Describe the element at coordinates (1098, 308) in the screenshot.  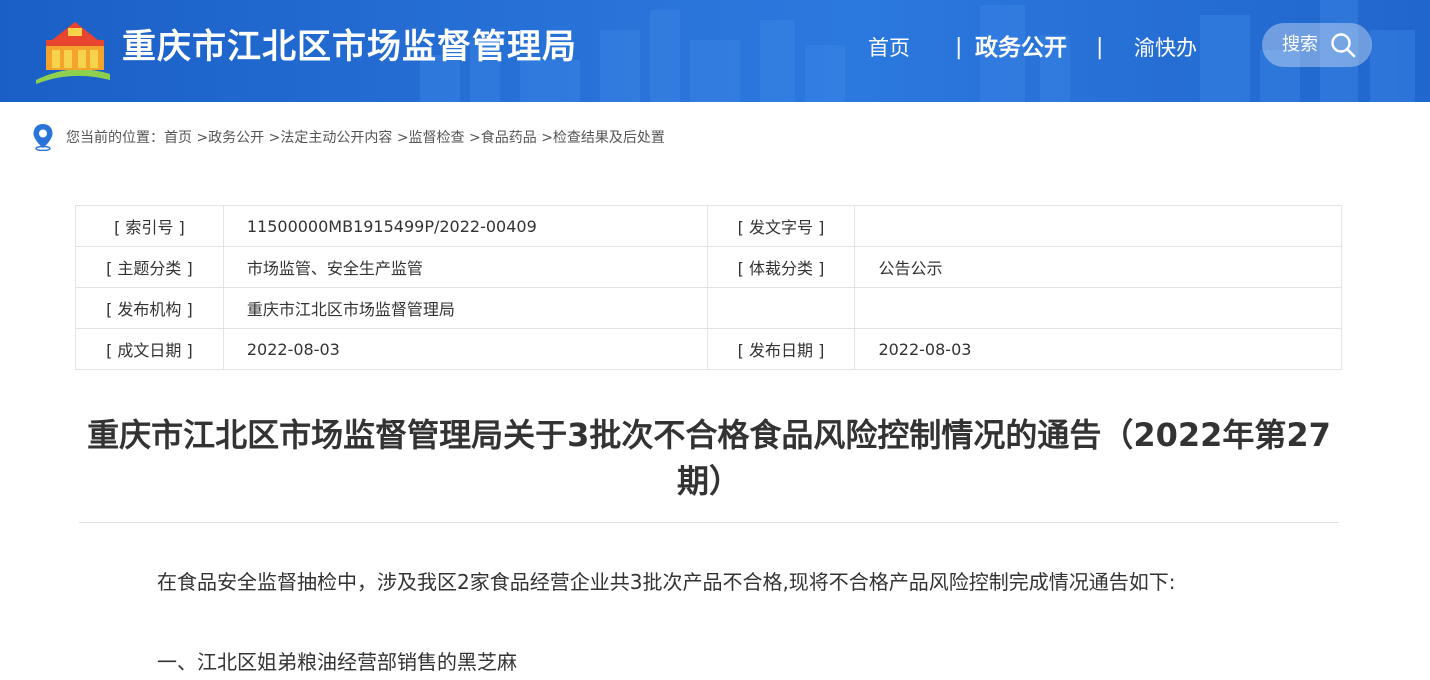
I see `meta-value-empty` at that location.